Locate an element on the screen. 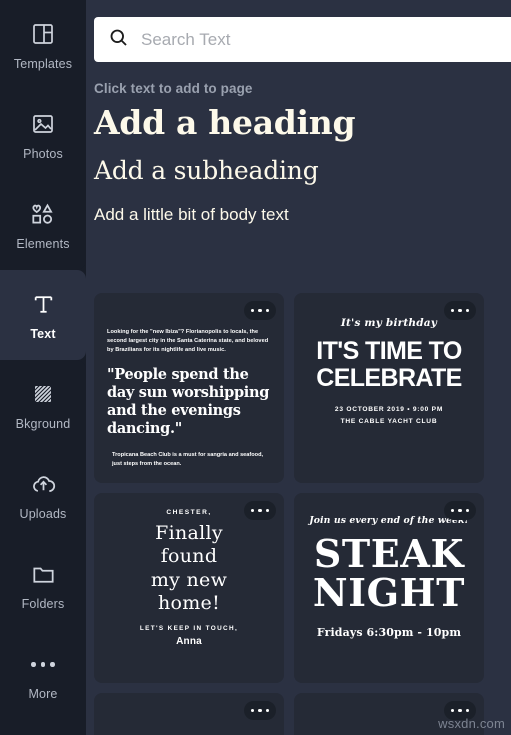 The image size is (511, 735). uploads-icon is located at coordinates (43, 484).